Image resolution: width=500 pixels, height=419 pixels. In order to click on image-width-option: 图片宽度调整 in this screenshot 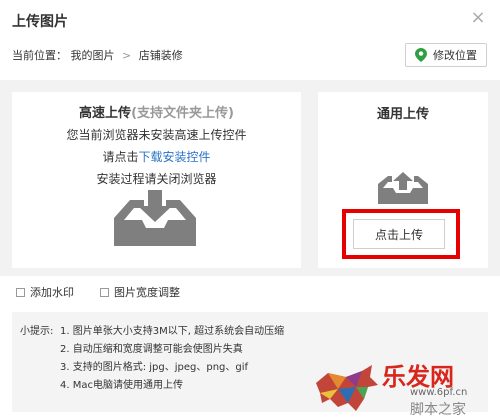, I will do `click(140, 292)`.